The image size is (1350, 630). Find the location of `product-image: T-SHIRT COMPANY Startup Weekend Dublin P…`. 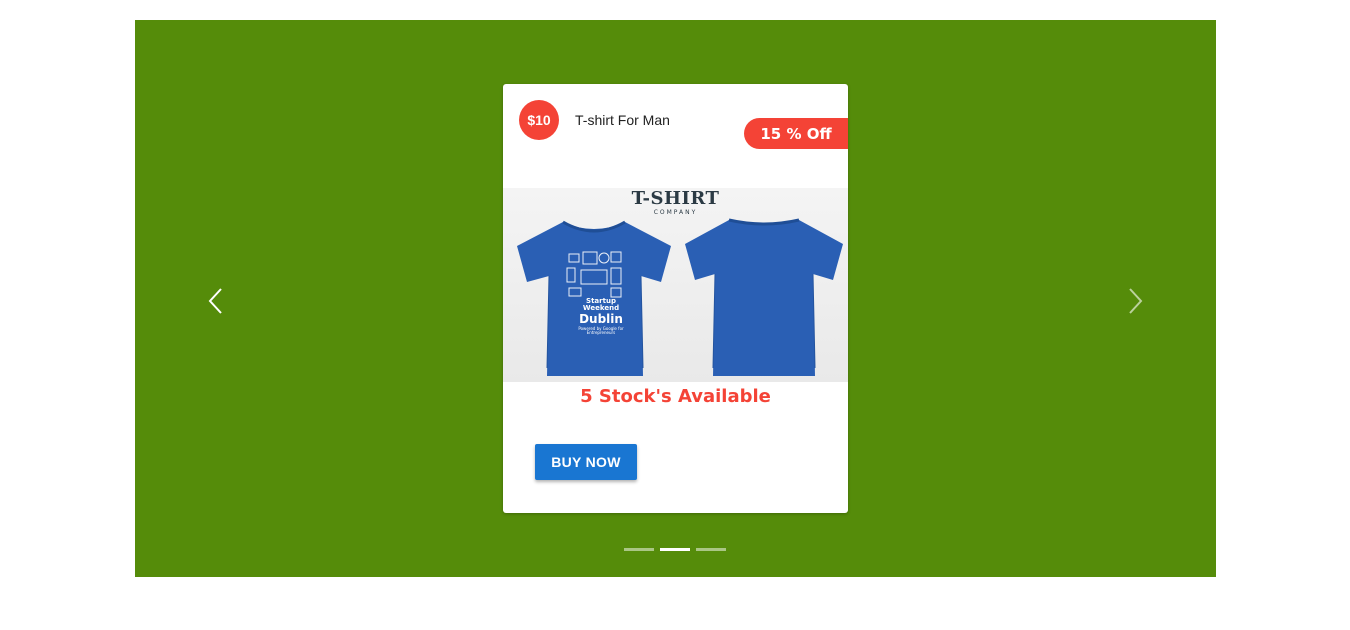

product-image: T-SHIRT COMPANY Startup Weekend Dublin P… is located at coordinates (675, 285).